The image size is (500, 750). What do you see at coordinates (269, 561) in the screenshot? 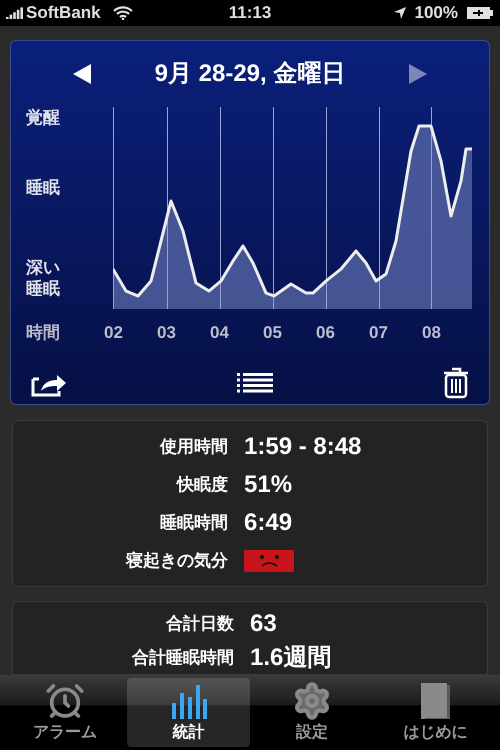
I see `frowning-face-icon` at bounding box center [269, 561].